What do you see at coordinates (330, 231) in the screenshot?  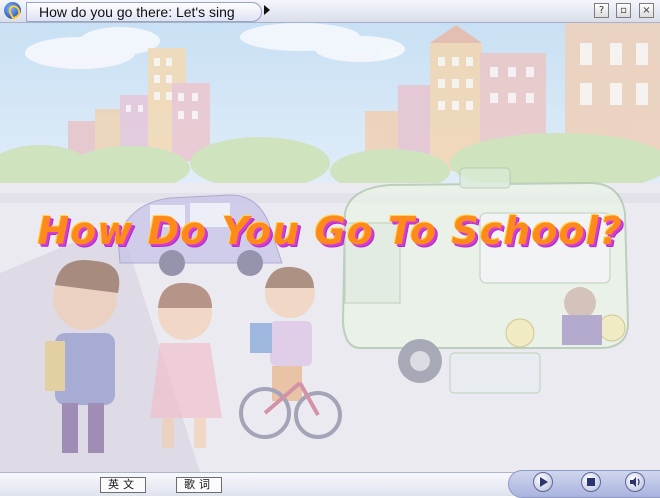 I see `song-headline: How Do You Go To School?` at bounding box center [330, 231].